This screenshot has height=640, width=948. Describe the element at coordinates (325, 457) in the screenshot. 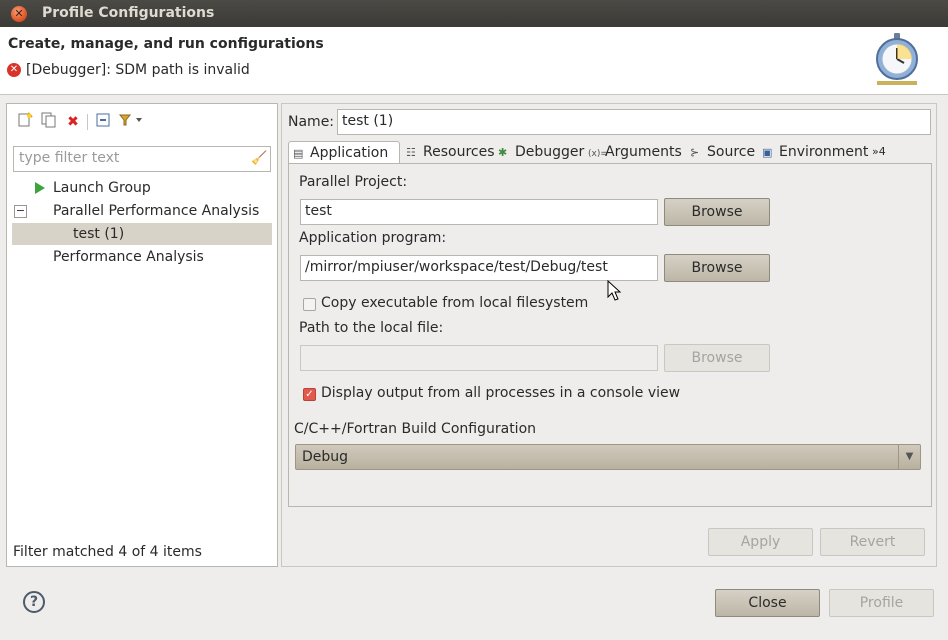

I see `build-config-value: Debug` at that location.